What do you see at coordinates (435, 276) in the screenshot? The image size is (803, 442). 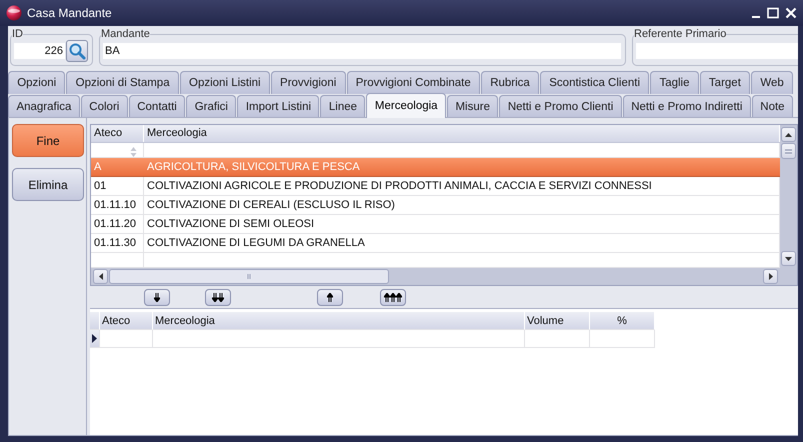 I see `horizontal-scrollbar` at bounding box center [435, 276].